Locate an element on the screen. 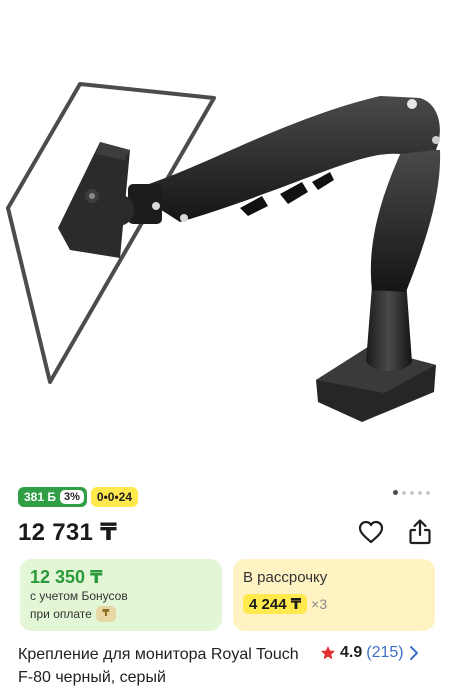  rating-link: 4.9 (215) is located at coordinates (370, 653).